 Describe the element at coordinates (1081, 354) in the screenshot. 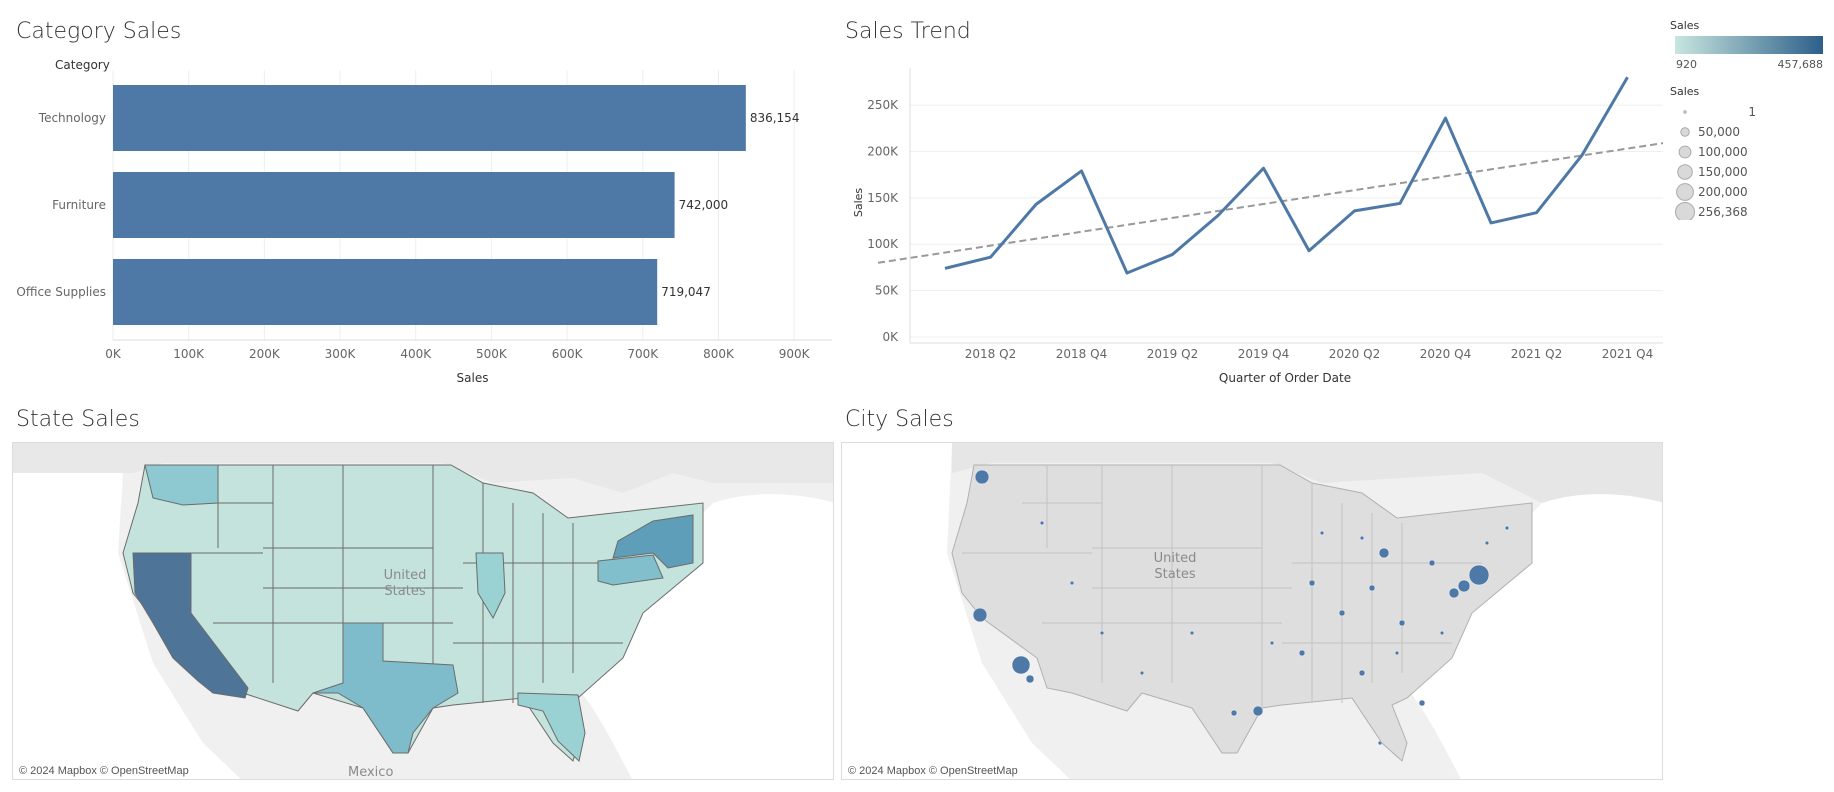

I see `line-x-tick-label: 2018 Q4` at that location.